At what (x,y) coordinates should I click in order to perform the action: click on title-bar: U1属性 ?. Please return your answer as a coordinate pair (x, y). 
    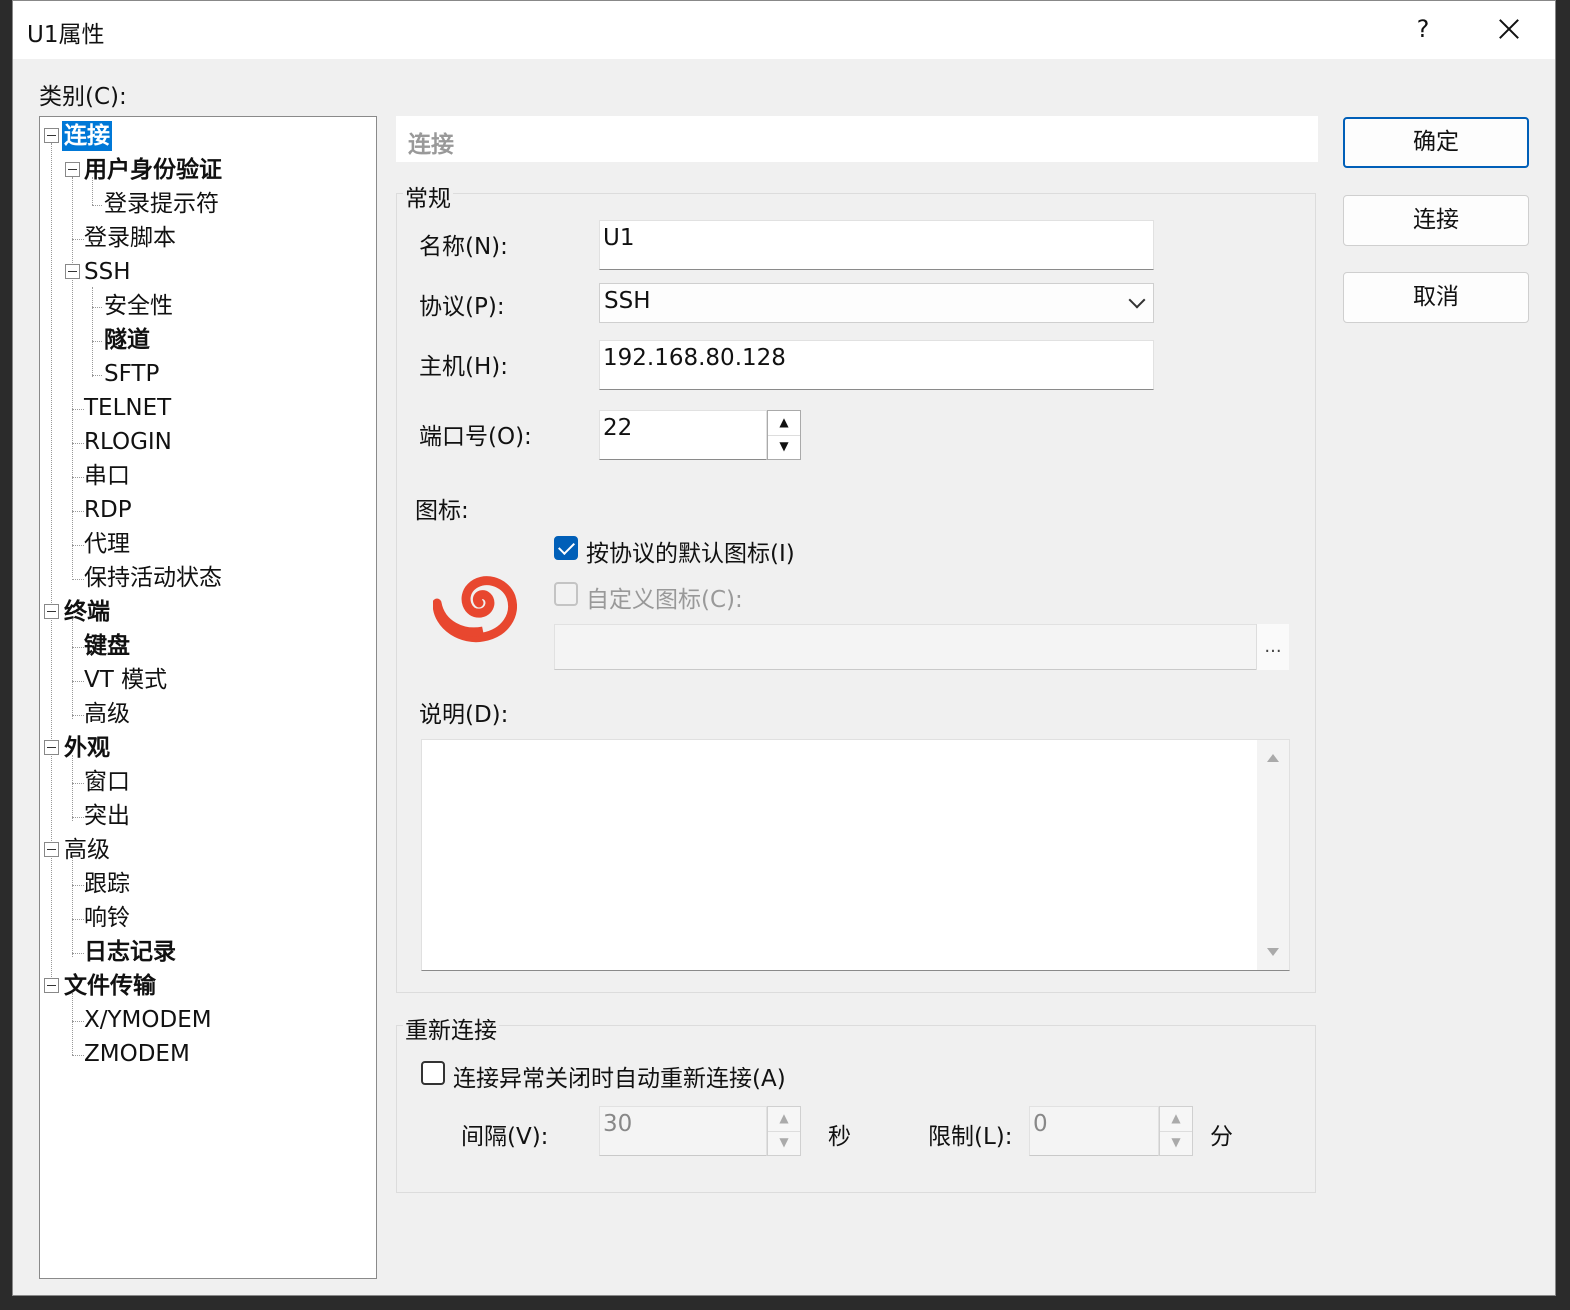
    Looking at the image, I should click on (784, 30).